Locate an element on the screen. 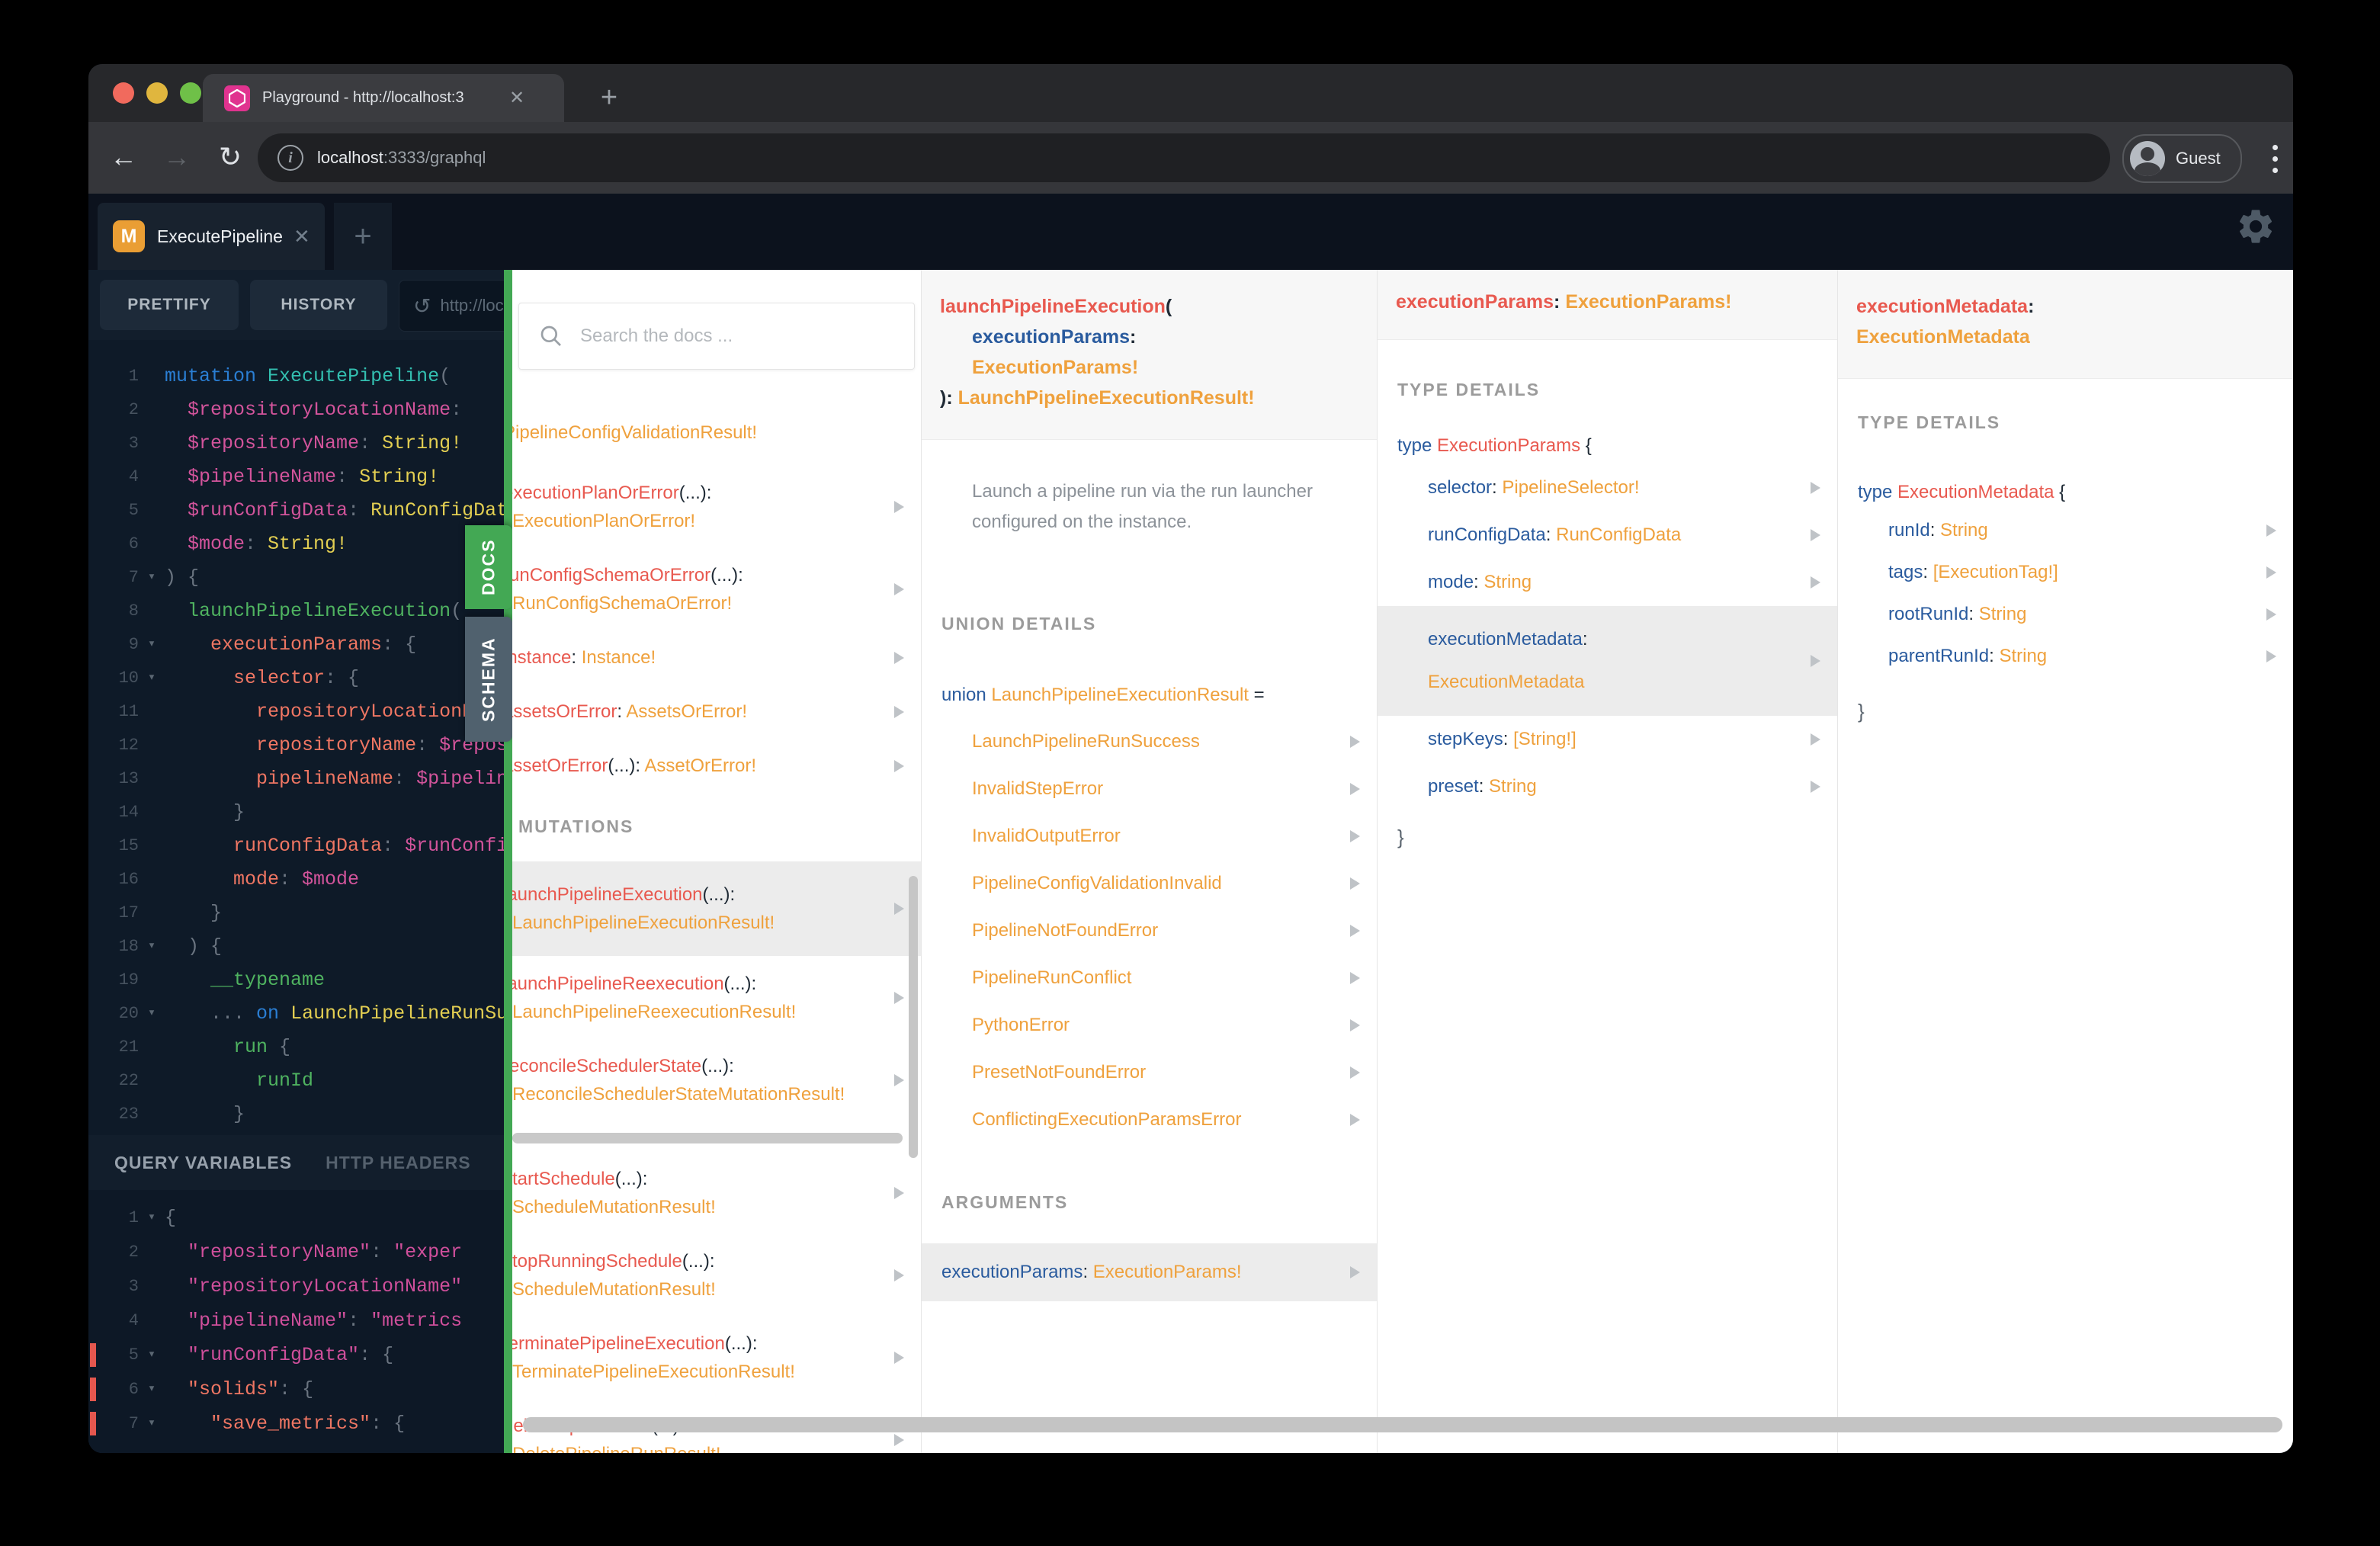 The height and width of the screenshot is (1546, 2380). type-field: mode: String is located at coordinates (1607, 582).